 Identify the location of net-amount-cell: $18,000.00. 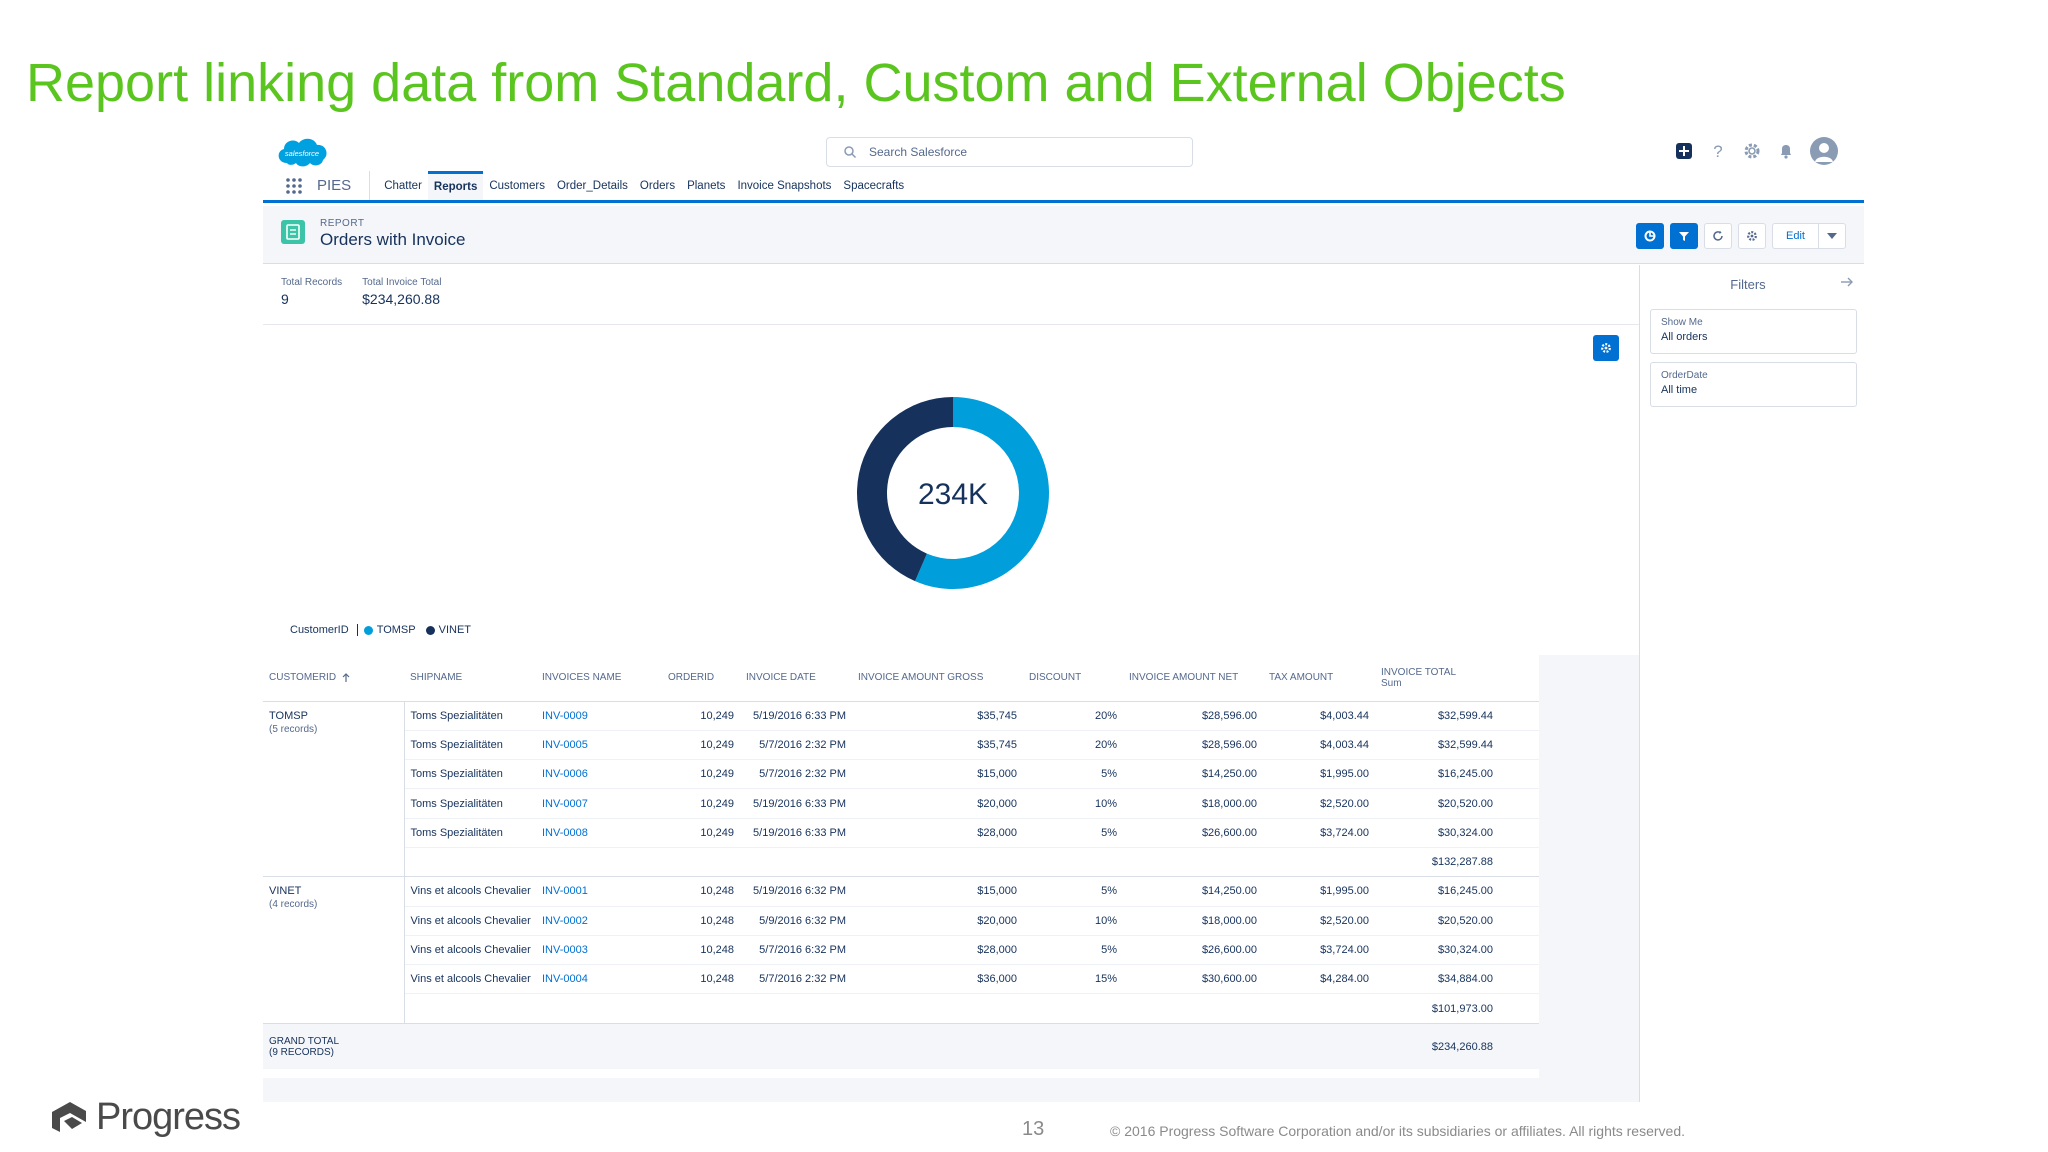
(1193, 921).